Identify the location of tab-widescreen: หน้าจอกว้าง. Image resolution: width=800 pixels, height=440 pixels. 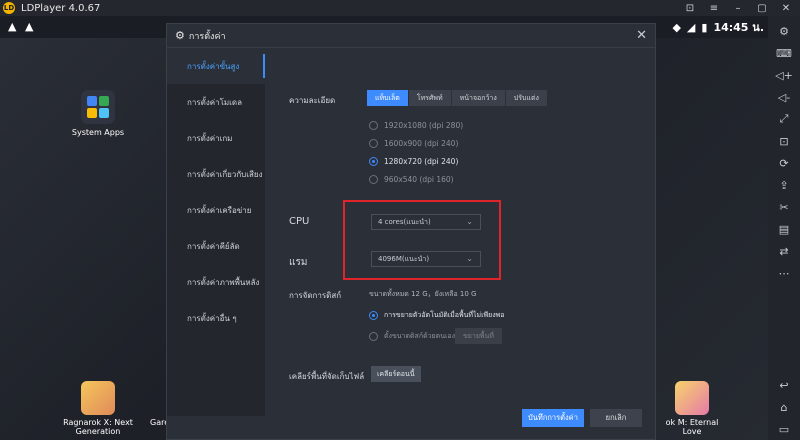
(478, 98).